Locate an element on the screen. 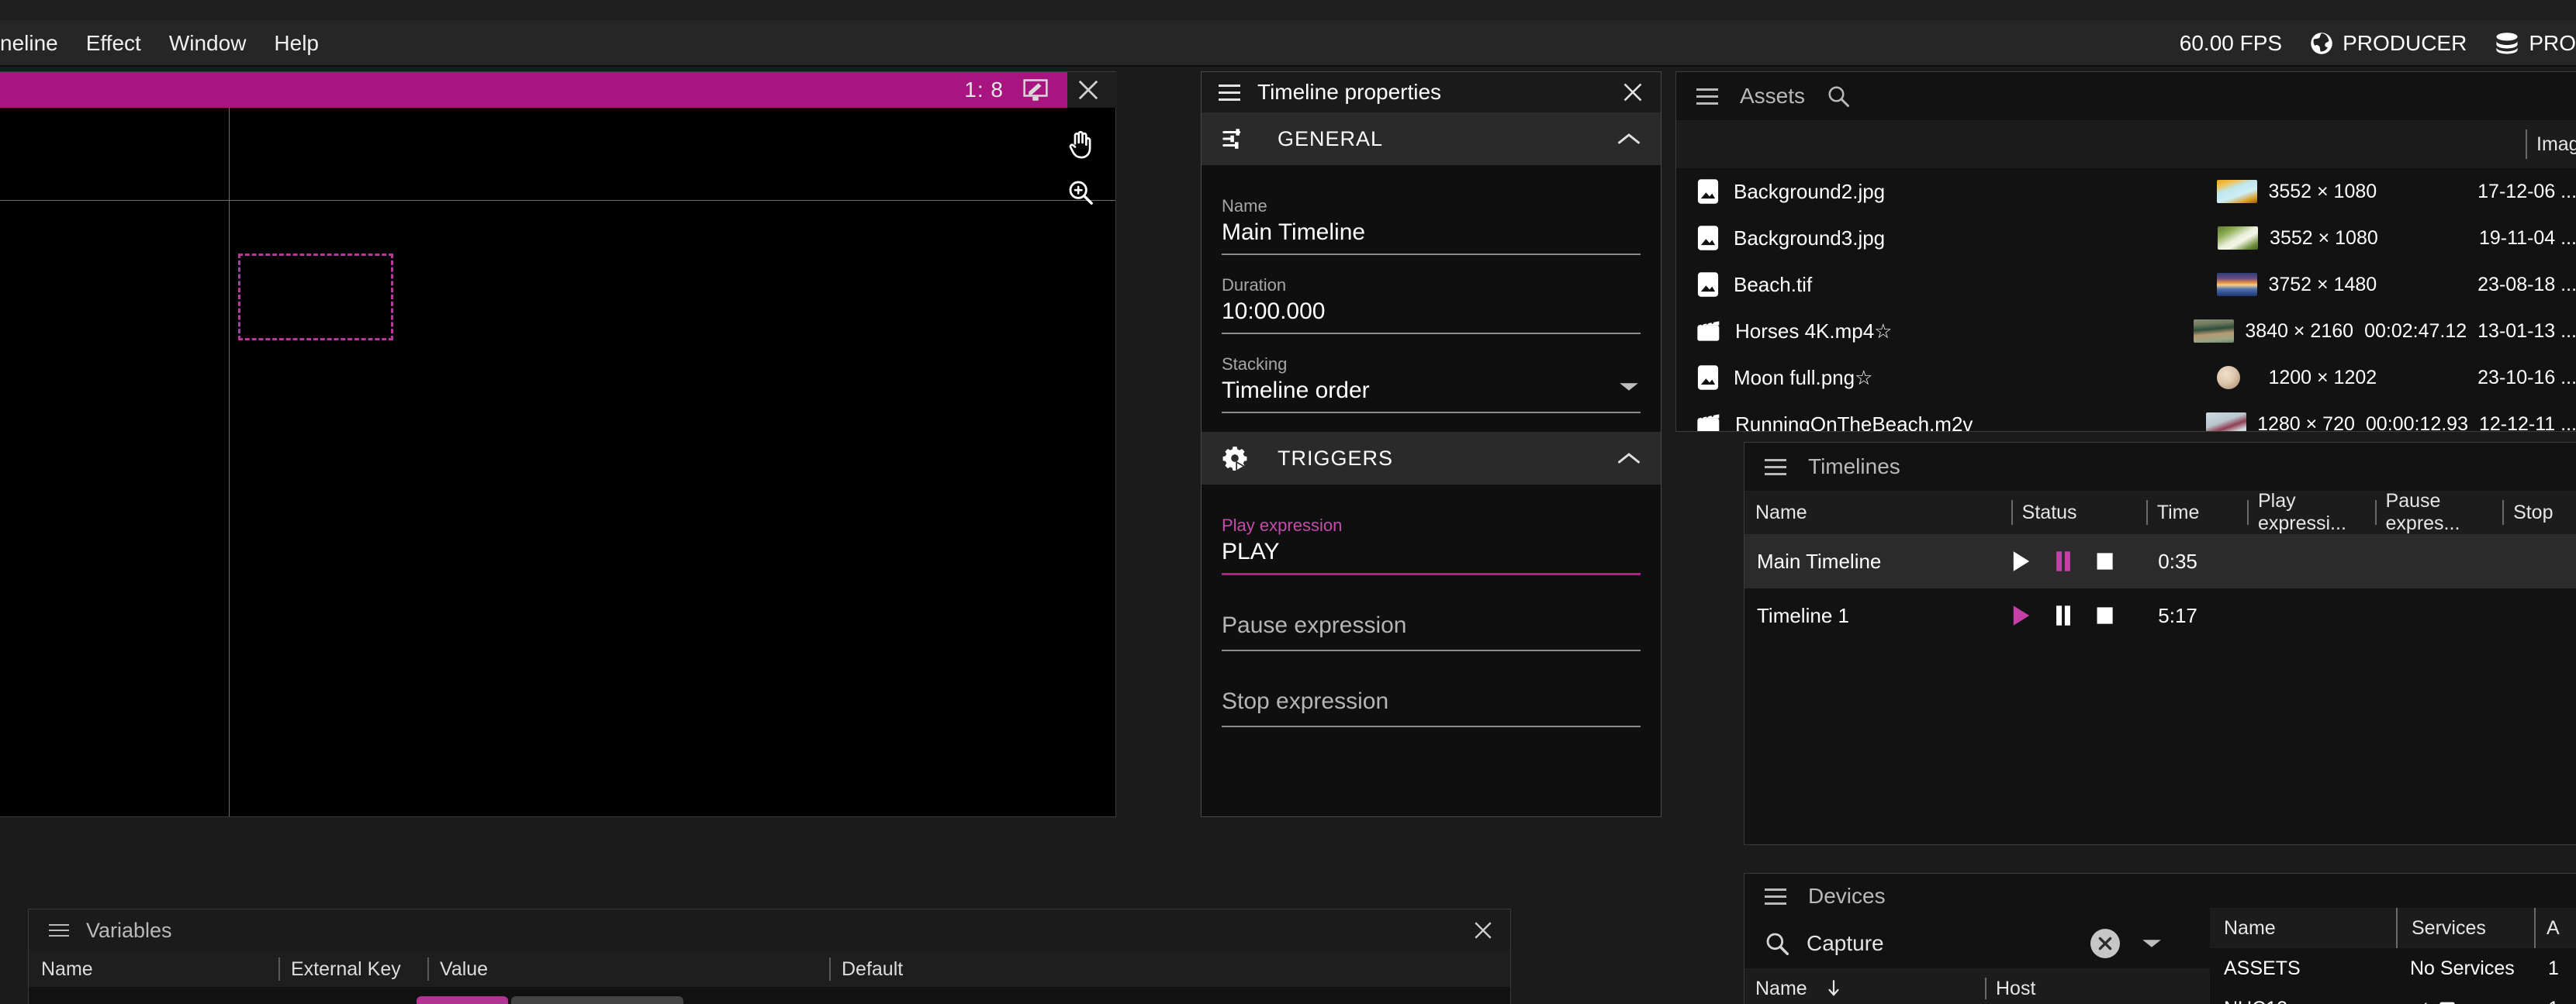 This screenshot has height=1004, width=2576. field-value-play-expression: PLAY is located at coordinates (1431, 556).